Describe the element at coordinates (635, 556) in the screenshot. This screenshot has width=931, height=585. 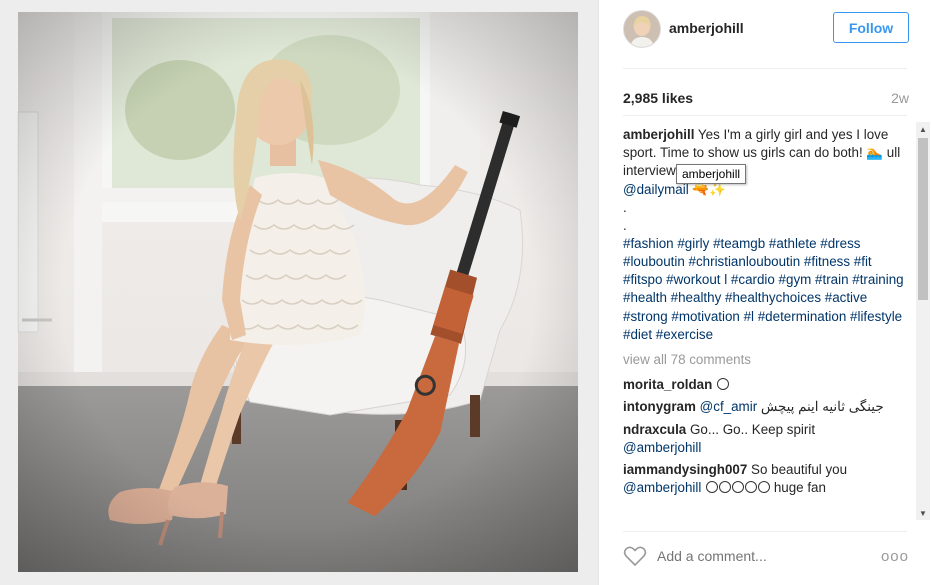
I see `heart-icon` at that location.